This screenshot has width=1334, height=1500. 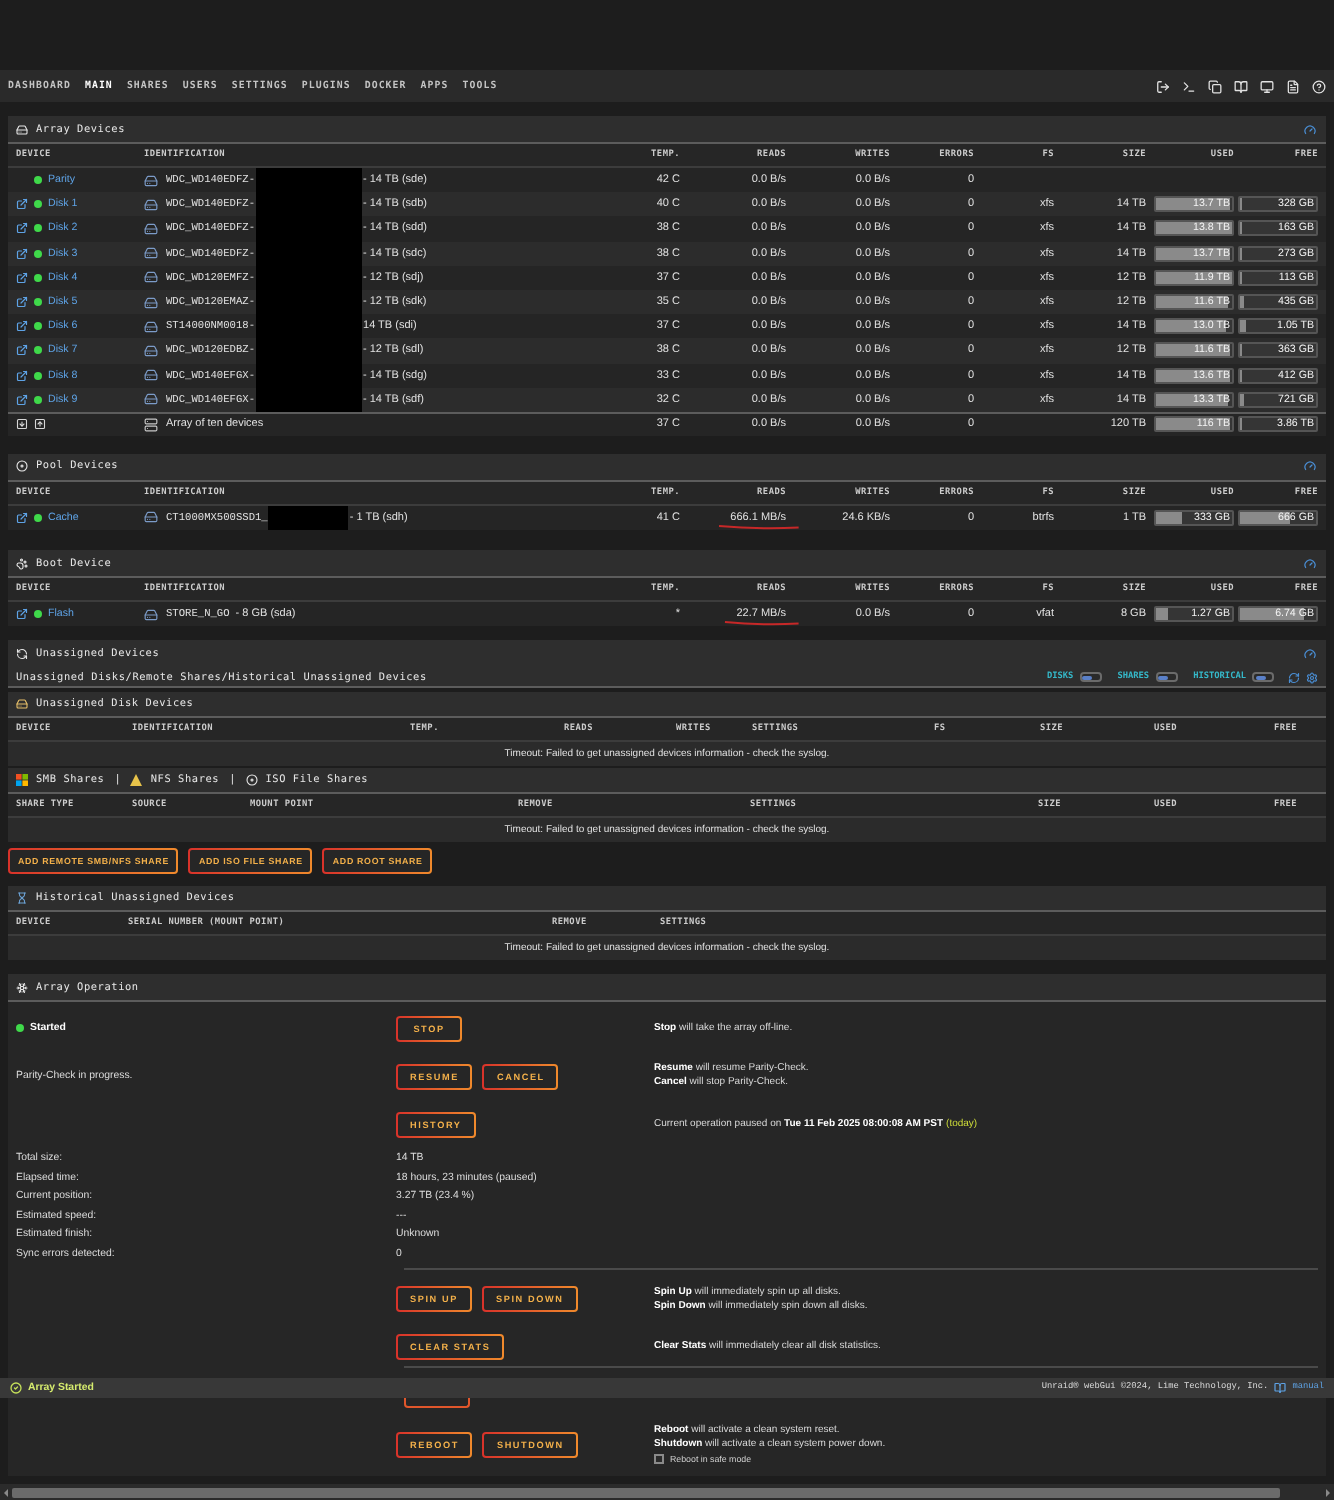 I want to click on paw-print-icon, so click(x=22, y=563).